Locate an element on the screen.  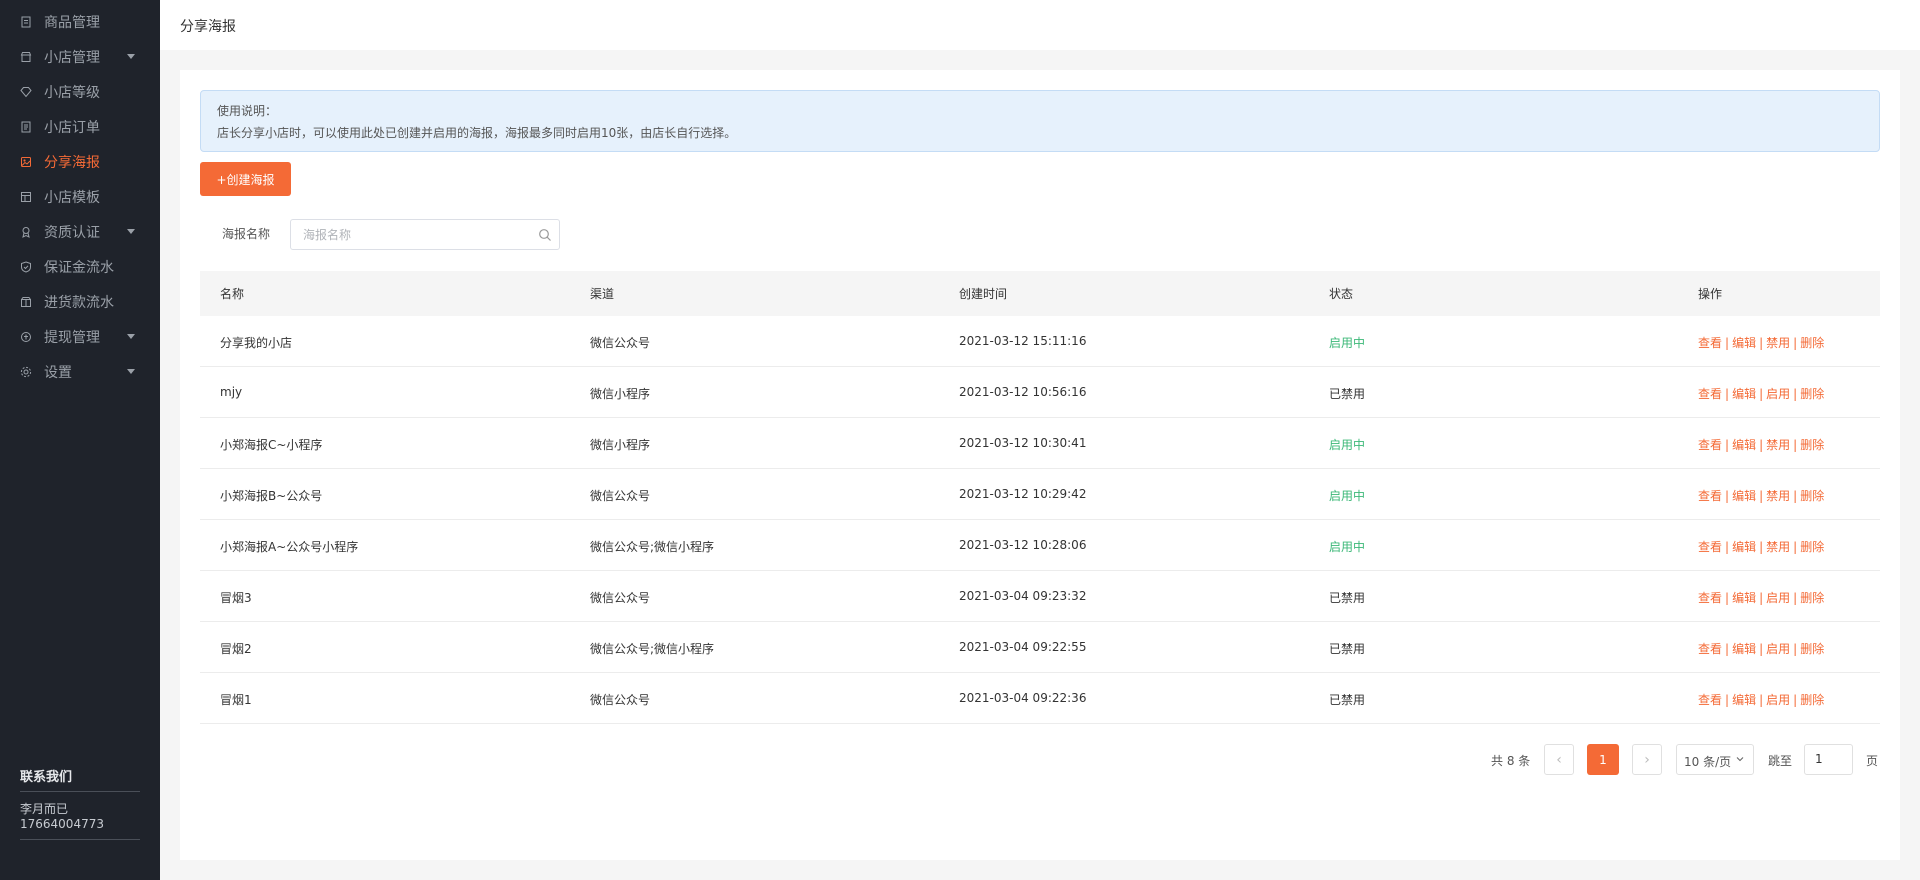
jump-box is located at coordinates (1828, 759).